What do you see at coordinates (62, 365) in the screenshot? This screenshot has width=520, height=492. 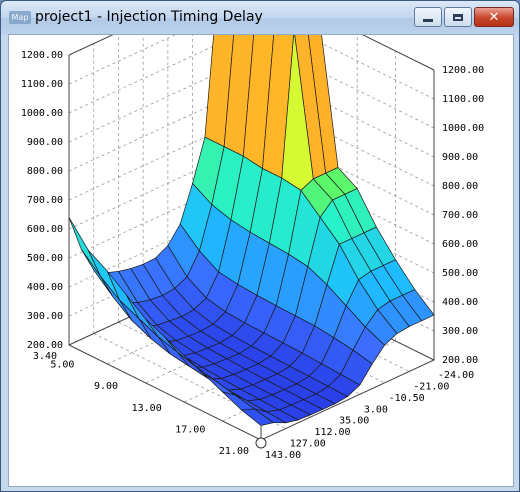 I see `x-tick-label: 5.00` at bounding box center [62, 365].